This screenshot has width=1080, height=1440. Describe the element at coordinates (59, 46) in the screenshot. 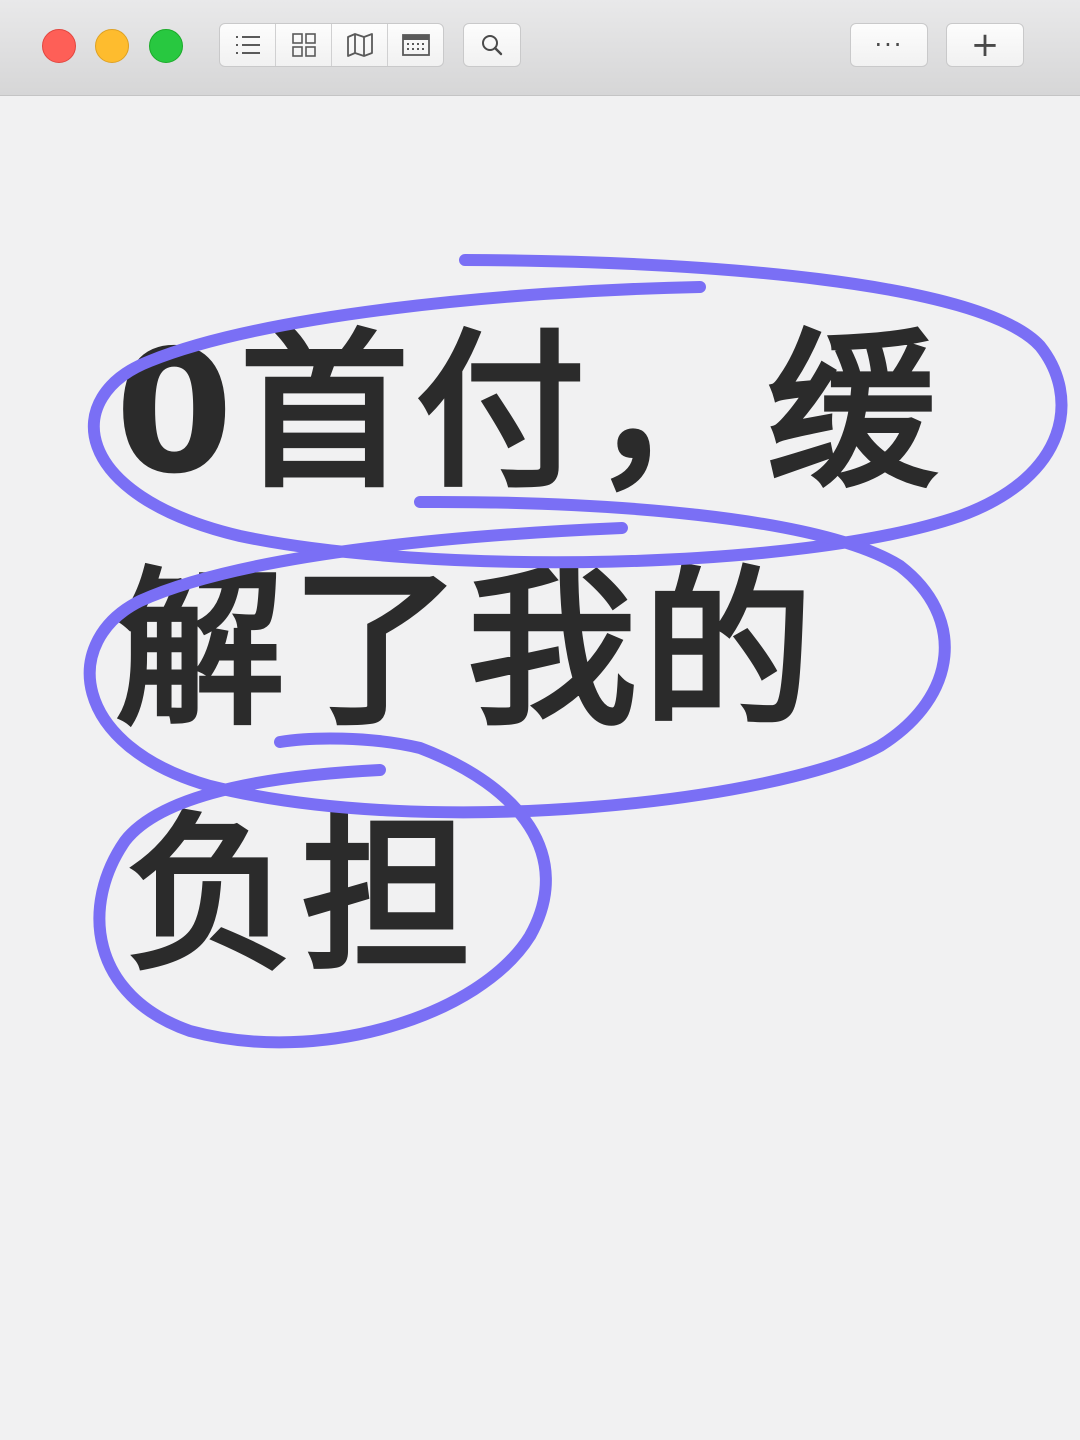

I see `close-button` at that location.